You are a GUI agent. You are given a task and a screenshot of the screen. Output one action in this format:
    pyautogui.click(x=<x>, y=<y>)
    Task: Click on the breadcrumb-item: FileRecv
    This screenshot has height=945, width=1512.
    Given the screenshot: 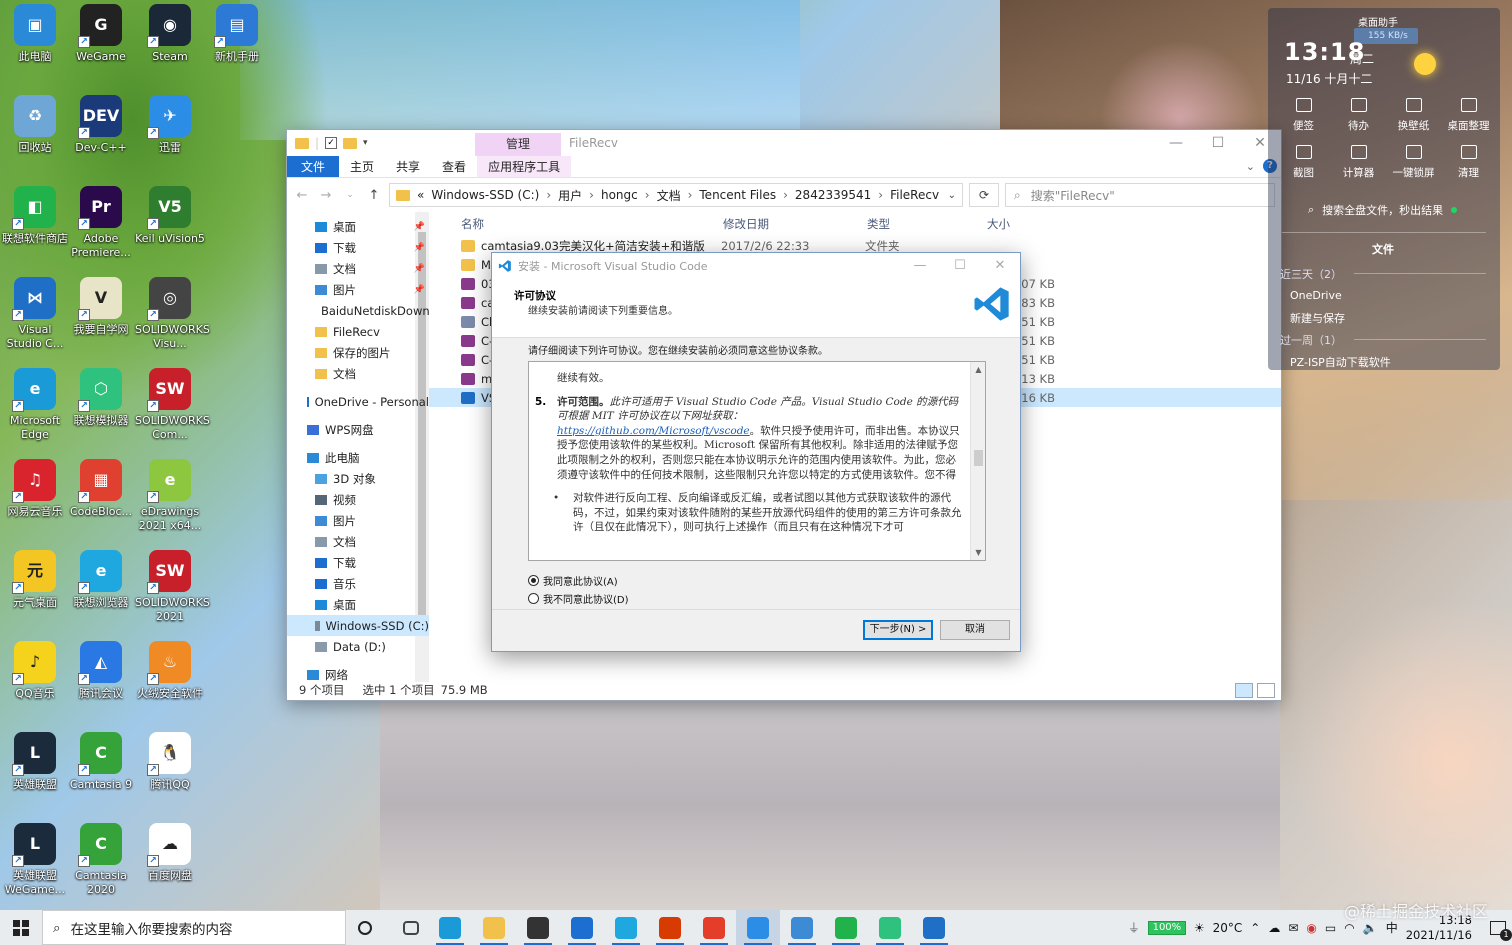 What is the action you would take?
    pyautogui.click(x=914, y=195)
    